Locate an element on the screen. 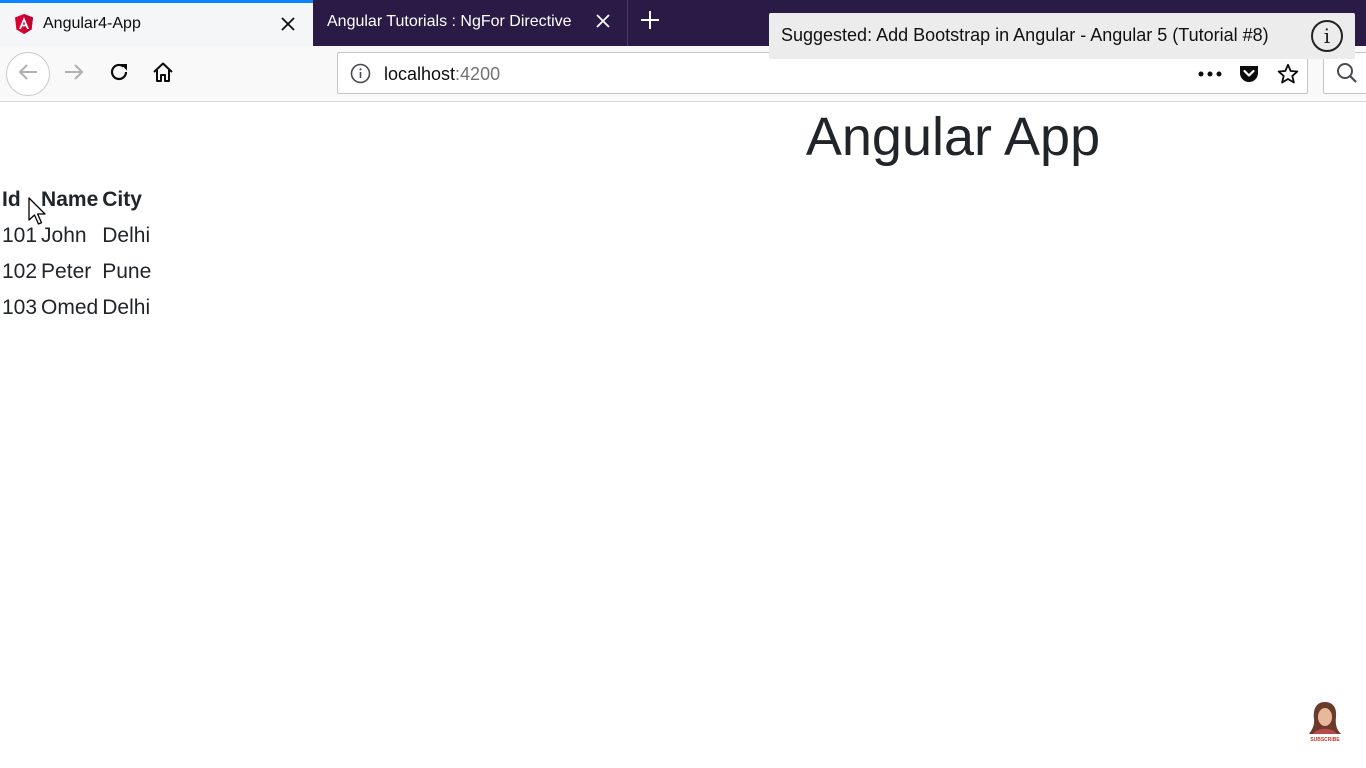 This screenshot has height=768, width=1366. info-icon is located at coordinates (360, 73).